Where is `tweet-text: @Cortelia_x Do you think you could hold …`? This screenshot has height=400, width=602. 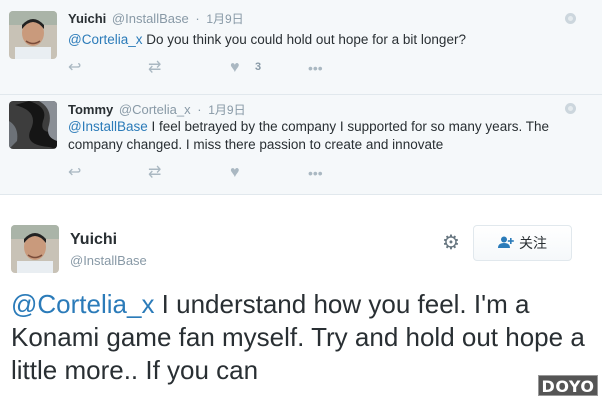 tweet-text: @Cortelia_x Do you think you could hold … is located at coordinates (328, 40).